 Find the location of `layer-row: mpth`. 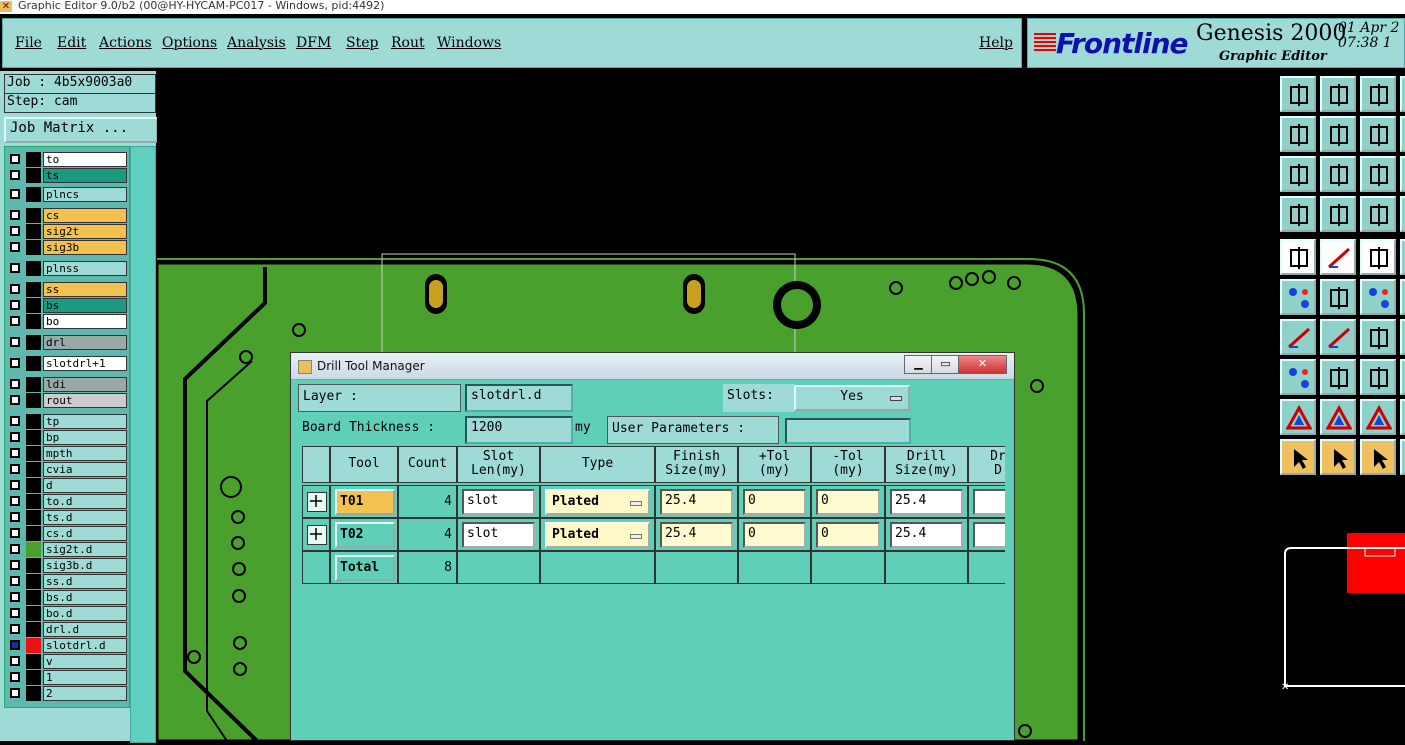

layer-row: mpth is located at coordinates (68, 453).